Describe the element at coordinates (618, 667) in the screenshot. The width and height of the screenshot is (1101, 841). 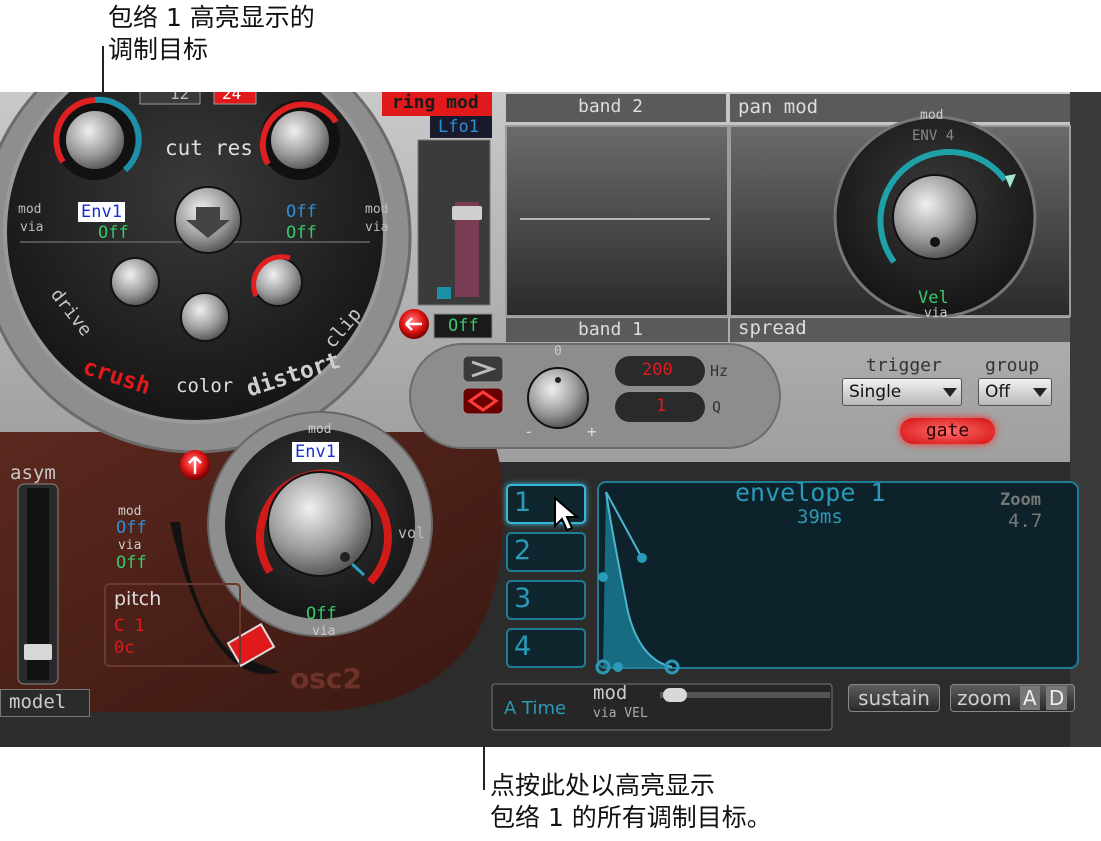
I see `envelope-decay-point` at that location.